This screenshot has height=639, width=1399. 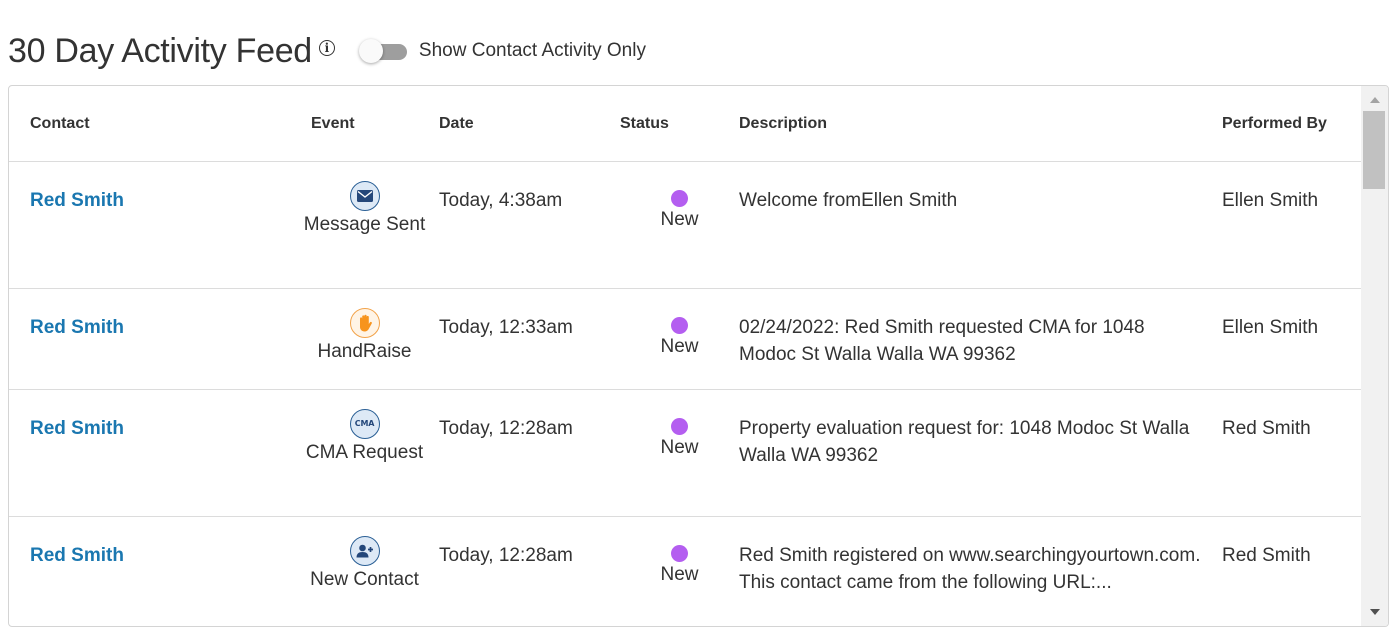 I want to click on event-label: CMA Request, so click(x=364, y=452).